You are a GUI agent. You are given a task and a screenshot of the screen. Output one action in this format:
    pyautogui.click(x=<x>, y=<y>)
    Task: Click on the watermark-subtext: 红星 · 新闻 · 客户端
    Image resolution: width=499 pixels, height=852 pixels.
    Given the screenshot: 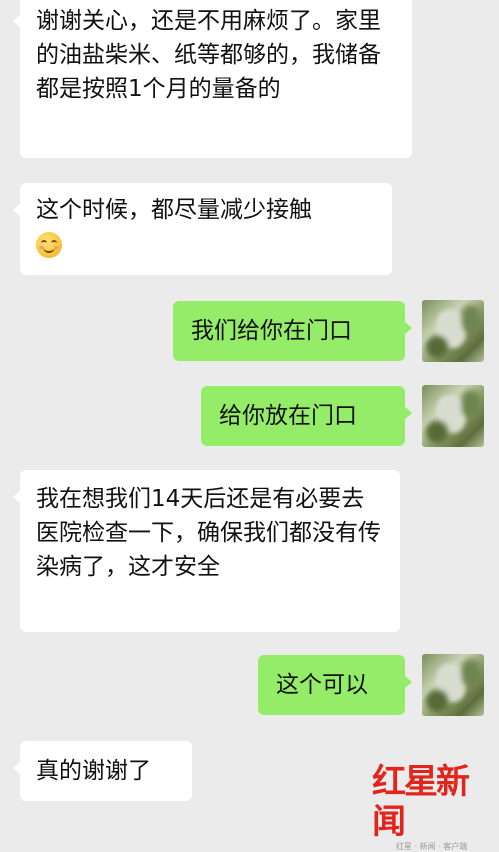 What is the action you would take?
    pyautogui.click(x=432, y=846)
    